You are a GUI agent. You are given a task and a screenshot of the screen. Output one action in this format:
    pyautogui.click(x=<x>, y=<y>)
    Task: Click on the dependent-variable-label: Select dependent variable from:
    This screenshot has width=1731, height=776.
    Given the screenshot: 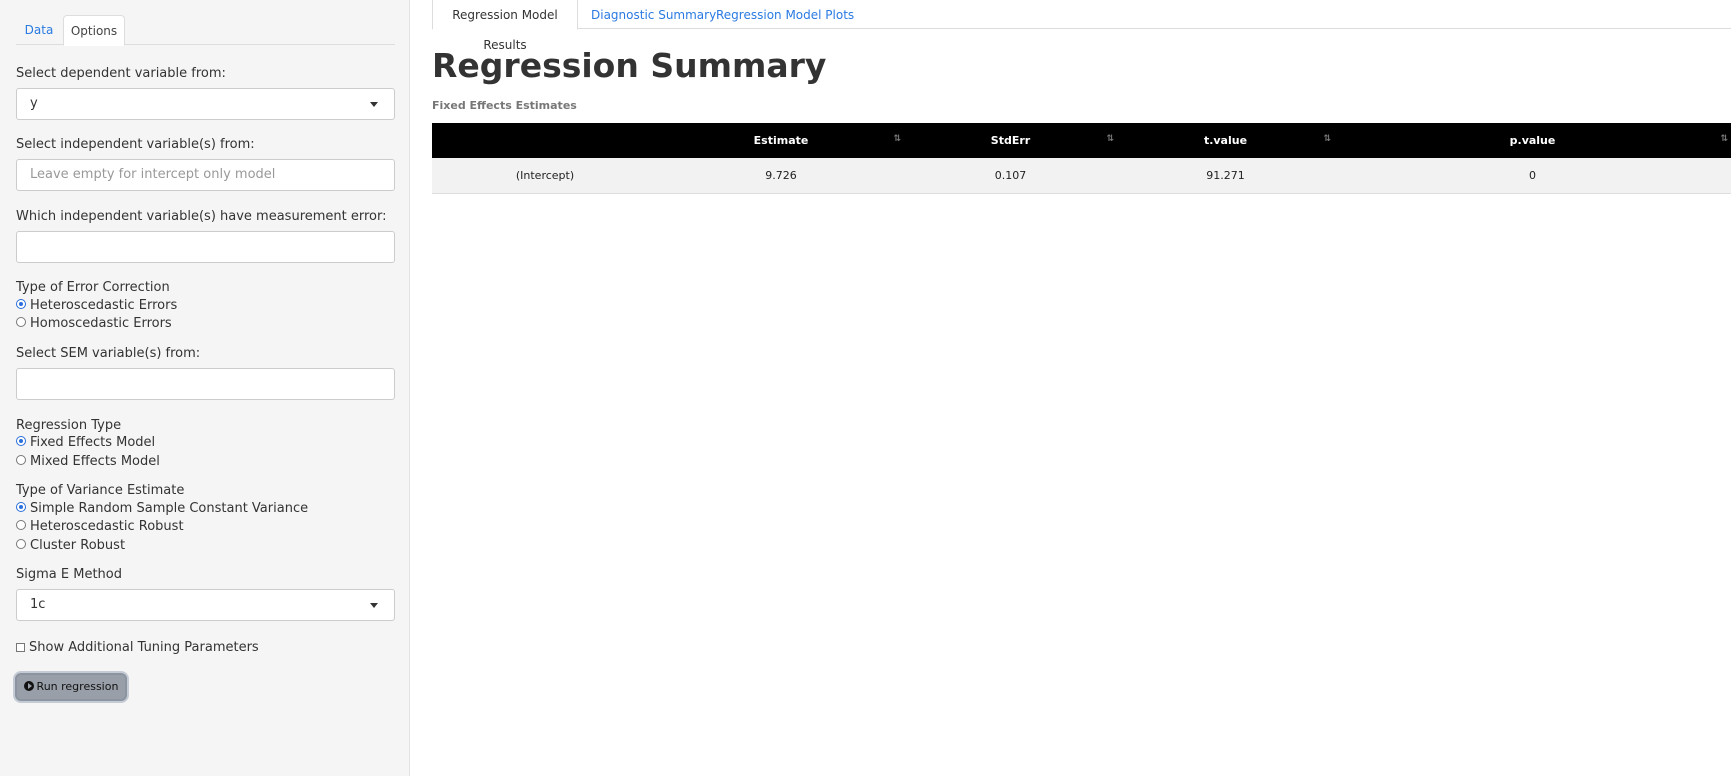 What is the action you would take?
    pyautogui.click(x=121, y=73)
    